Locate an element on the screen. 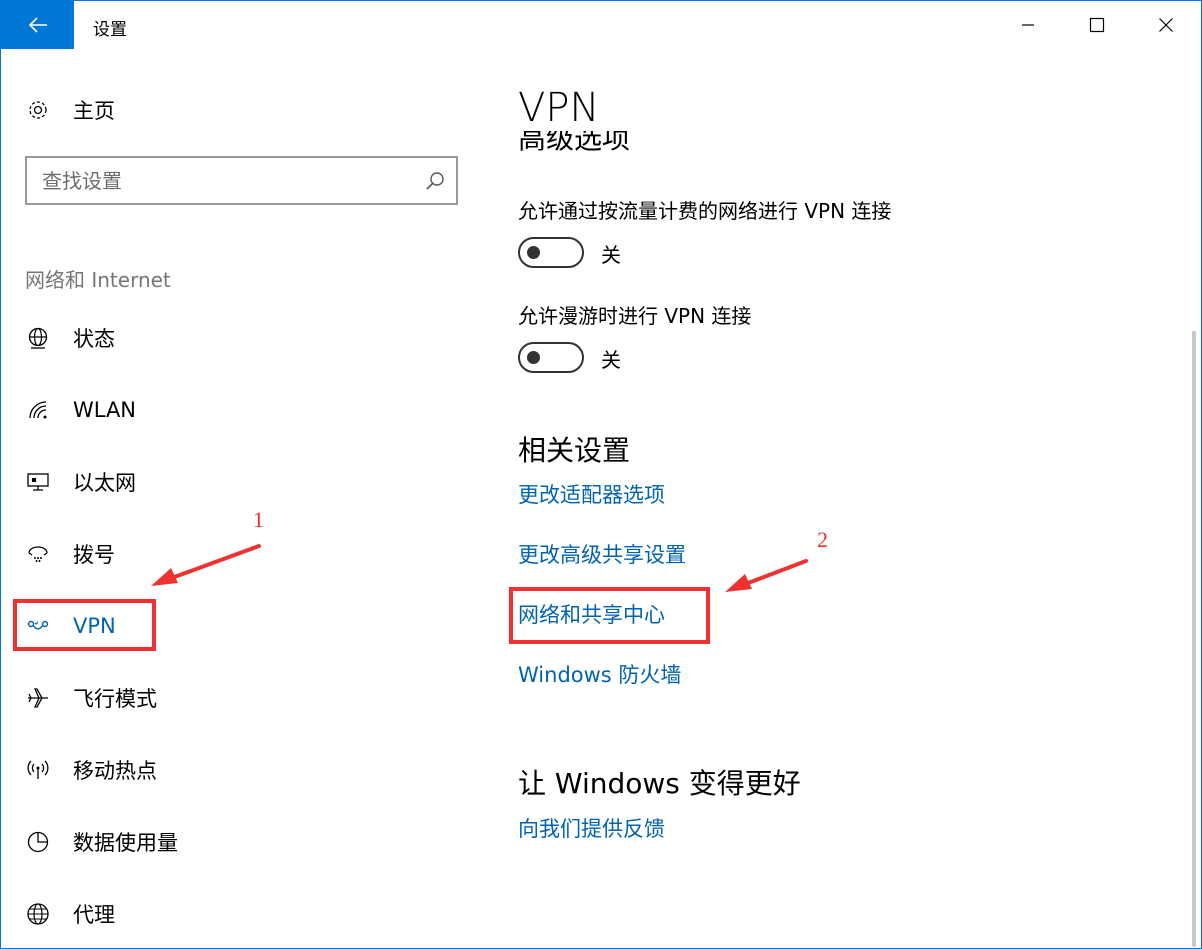 The image size is (1202, 949). data-usage-icon is located at coordinates (38, 842).